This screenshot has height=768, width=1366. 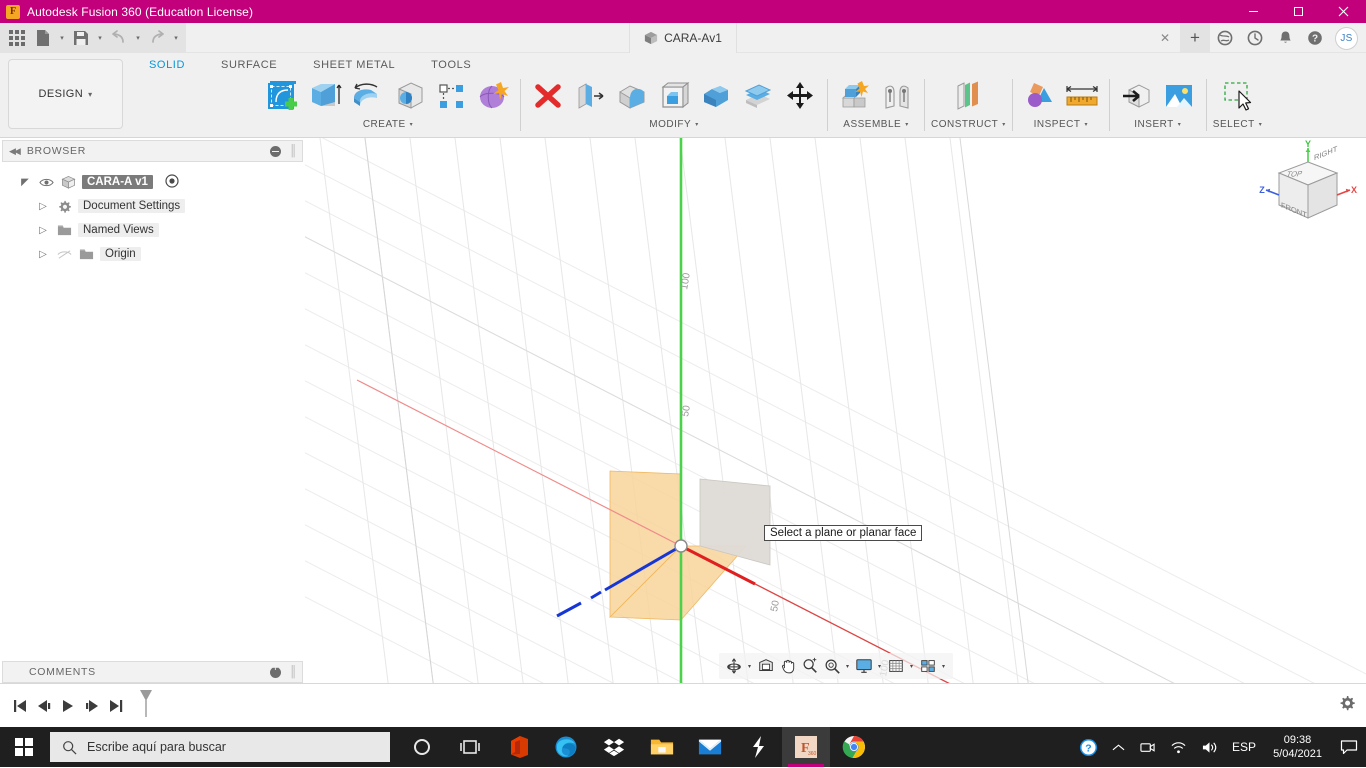 What do you see at coordinates (896, 666) in the screenshot?
I see `grid-snaps-button` at bounding box center [896, 666].